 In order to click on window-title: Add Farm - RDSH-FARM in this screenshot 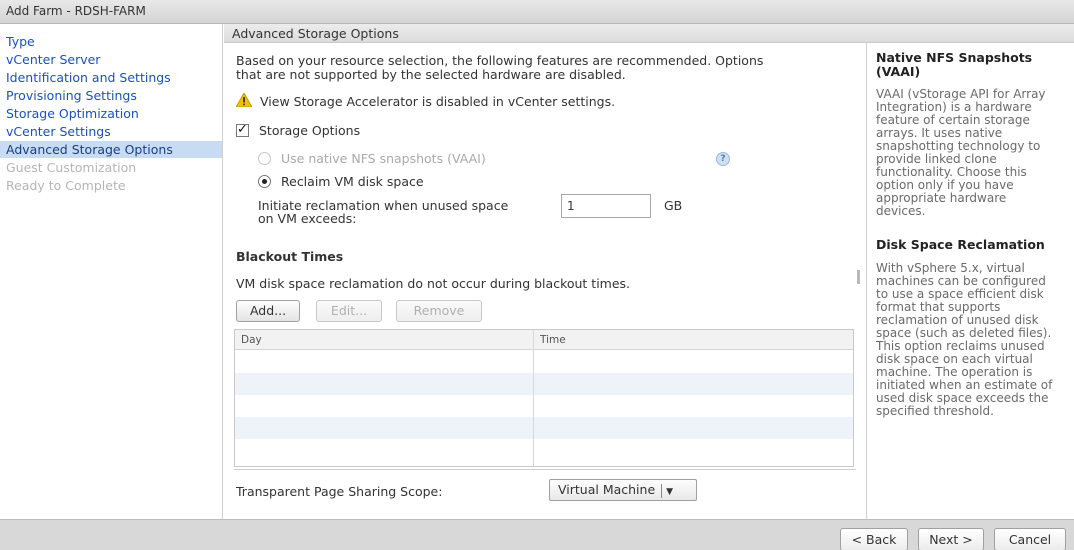, I will do `click(537, 12)`.